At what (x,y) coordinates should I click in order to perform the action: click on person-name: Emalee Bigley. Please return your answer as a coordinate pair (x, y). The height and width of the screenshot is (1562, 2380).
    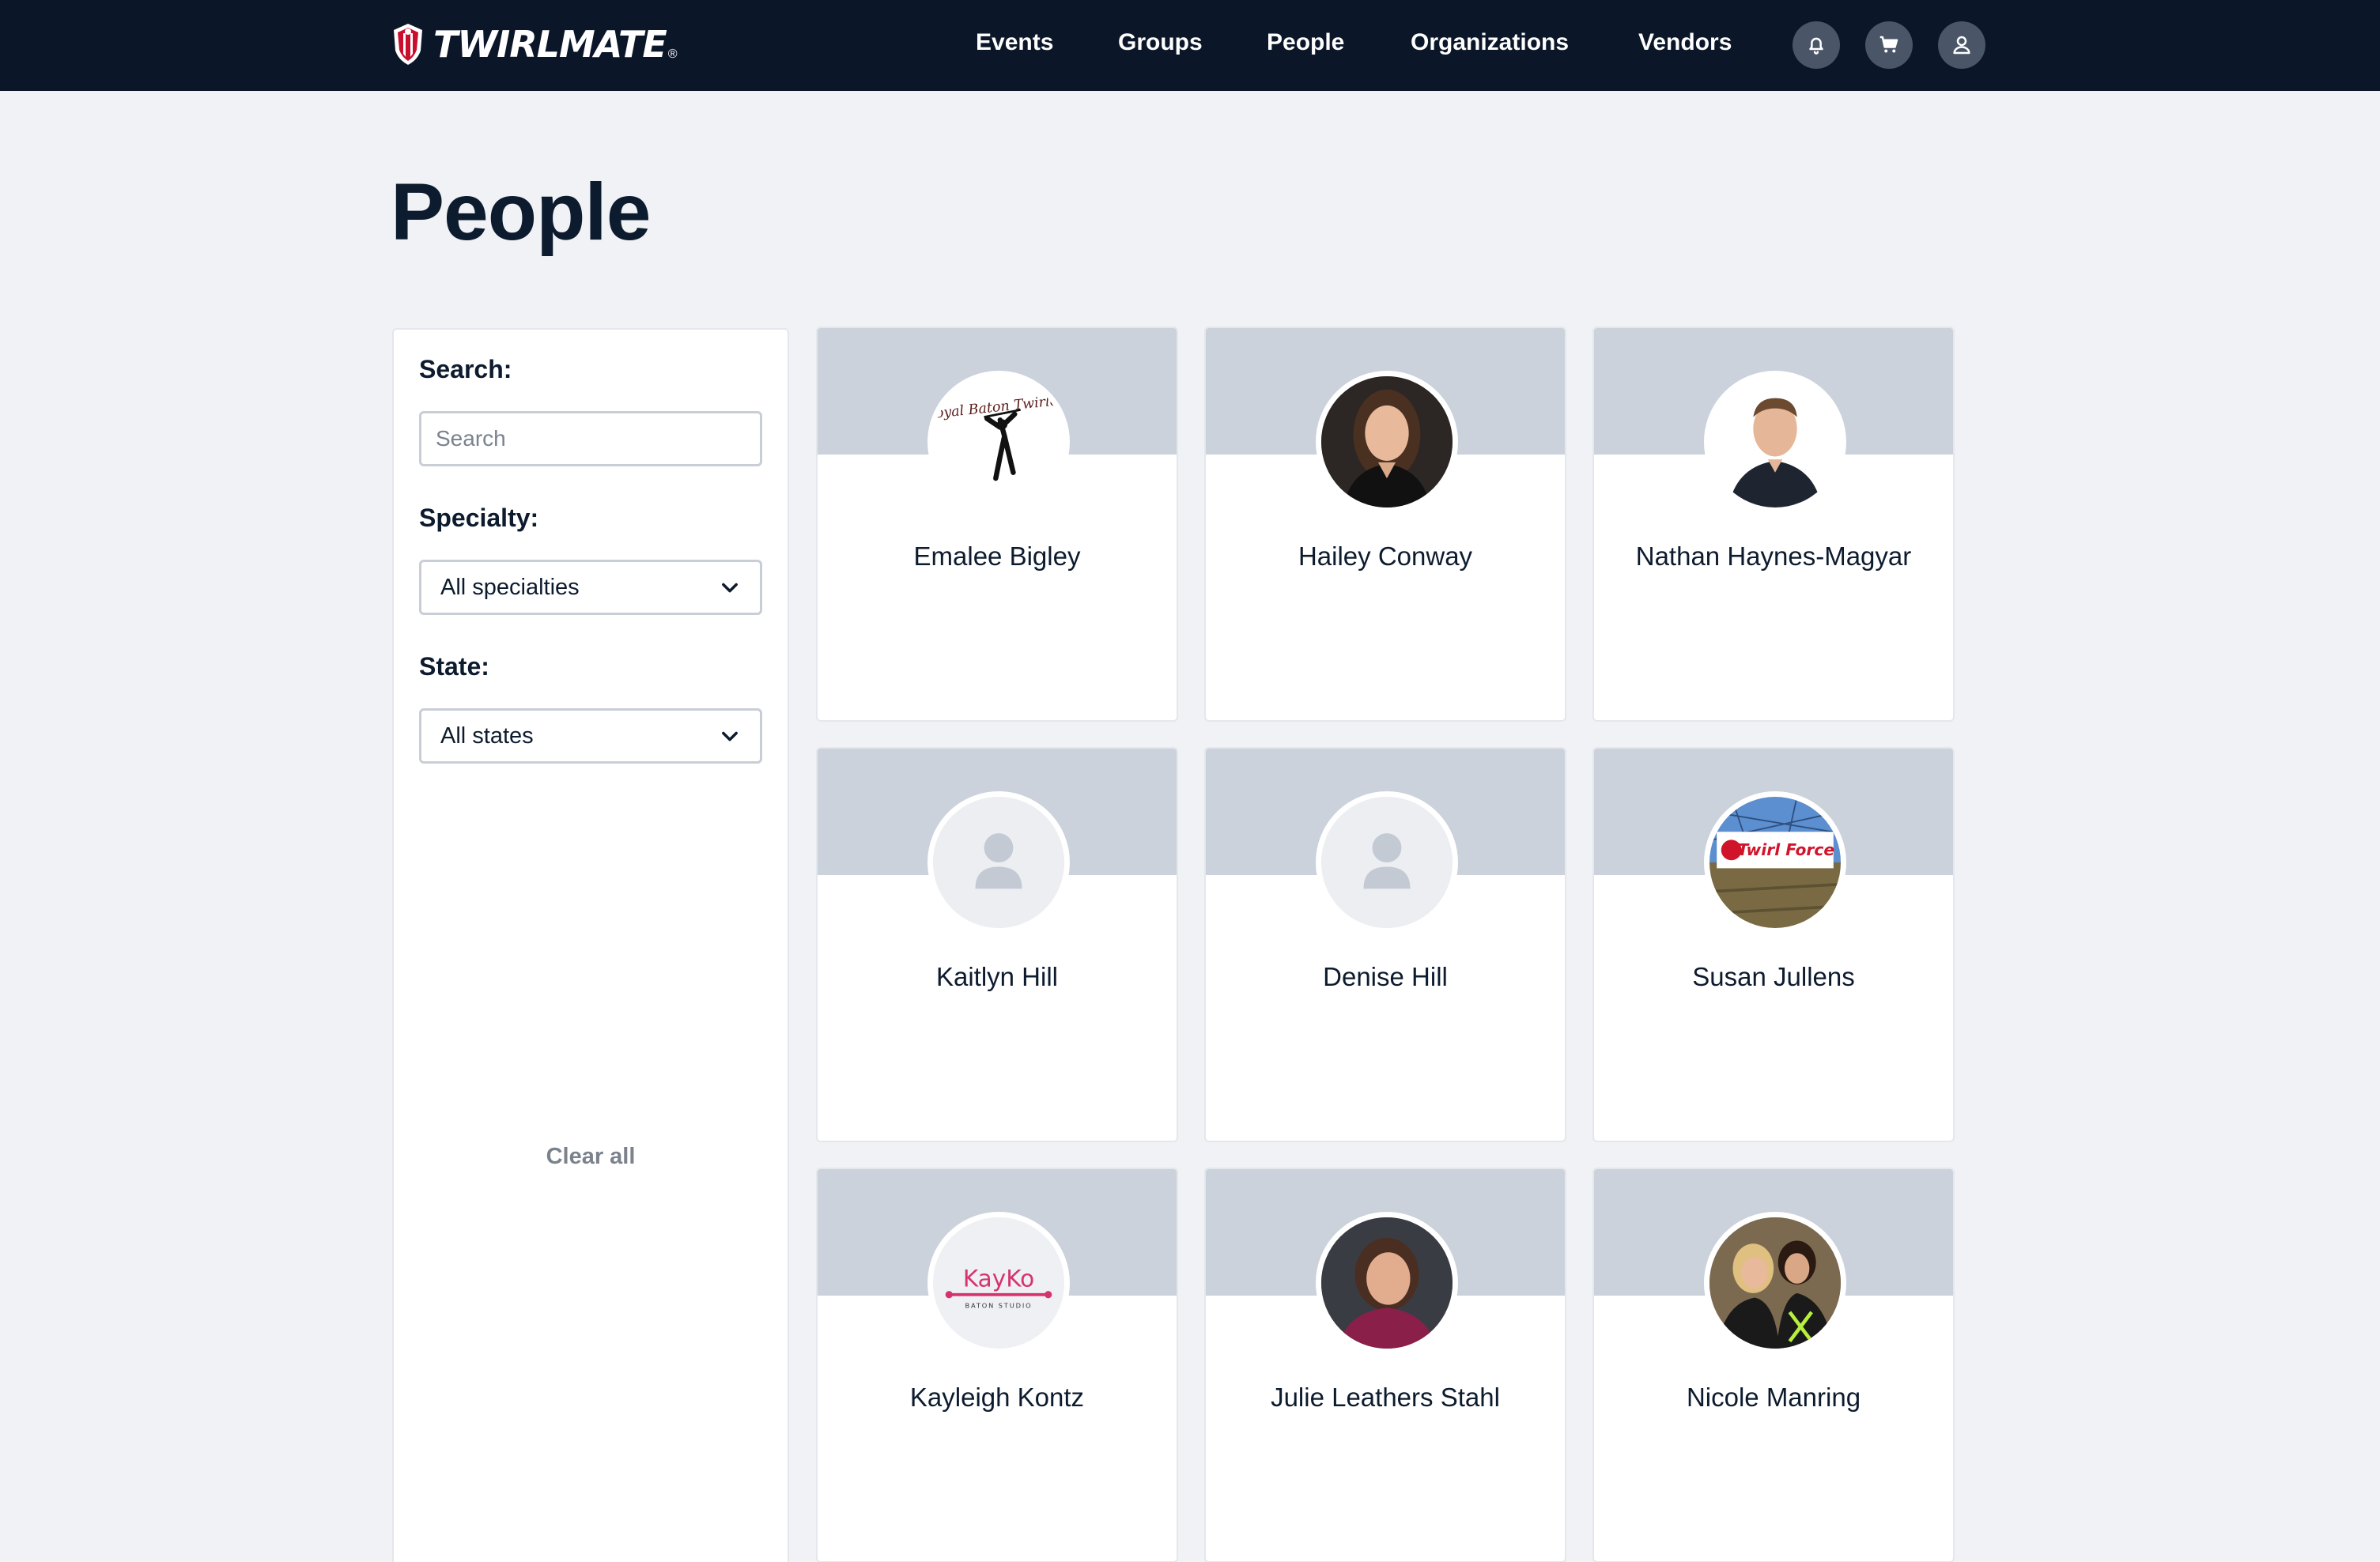
    Looking at the image, I should click on (997, 556).